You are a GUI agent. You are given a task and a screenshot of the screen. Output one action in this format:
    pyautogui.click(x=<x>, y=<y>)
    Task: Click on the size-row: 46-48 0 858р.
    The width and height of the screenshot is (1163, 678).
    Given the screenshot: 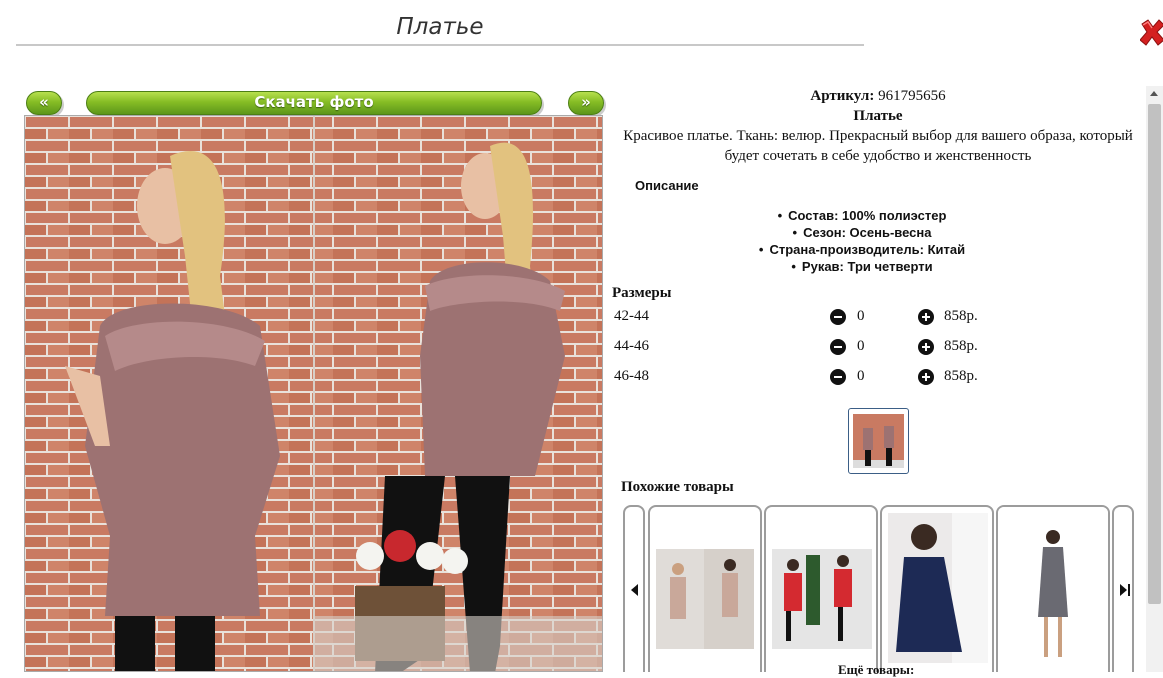 What is the action you would take?
    pyautogui.click(x=878, y=377)
    